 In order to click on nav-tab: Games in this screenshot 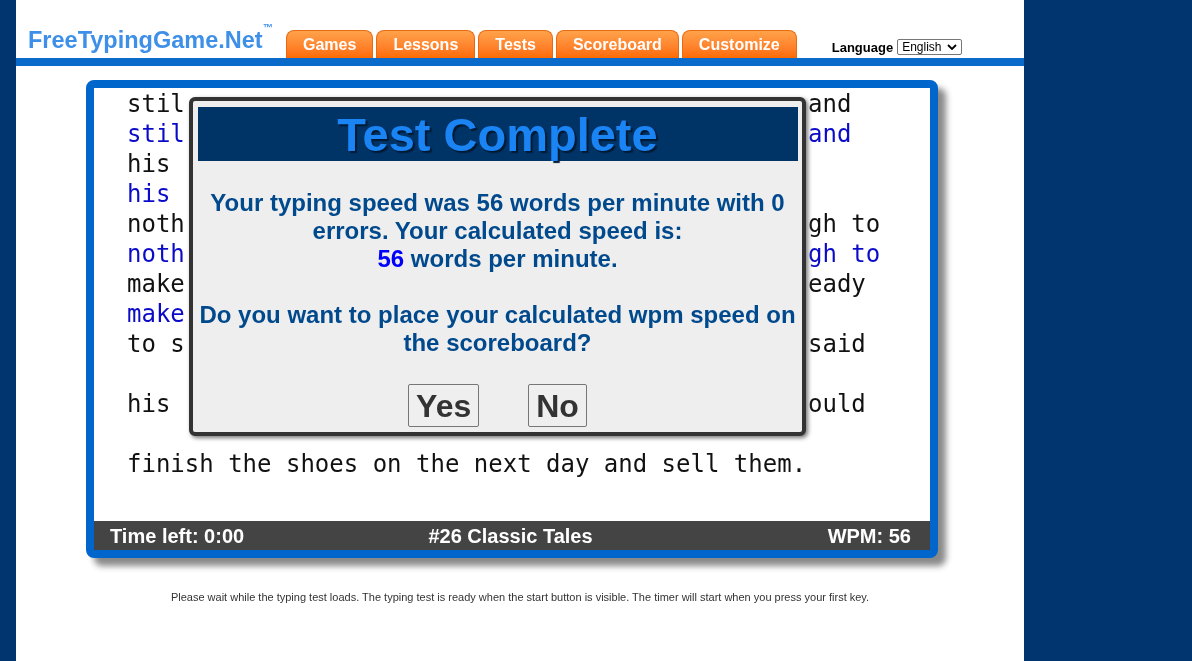, I will do `click(330, 44)`.